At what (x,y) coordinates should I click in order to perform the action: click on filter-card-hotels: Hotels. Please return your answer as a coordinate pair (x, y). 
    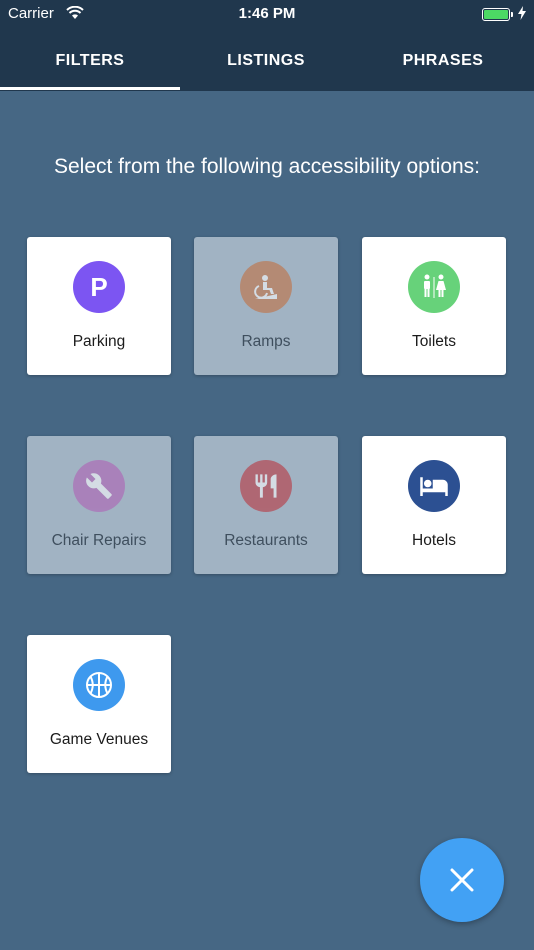
    Looking at the image, I should click on (434, 505).